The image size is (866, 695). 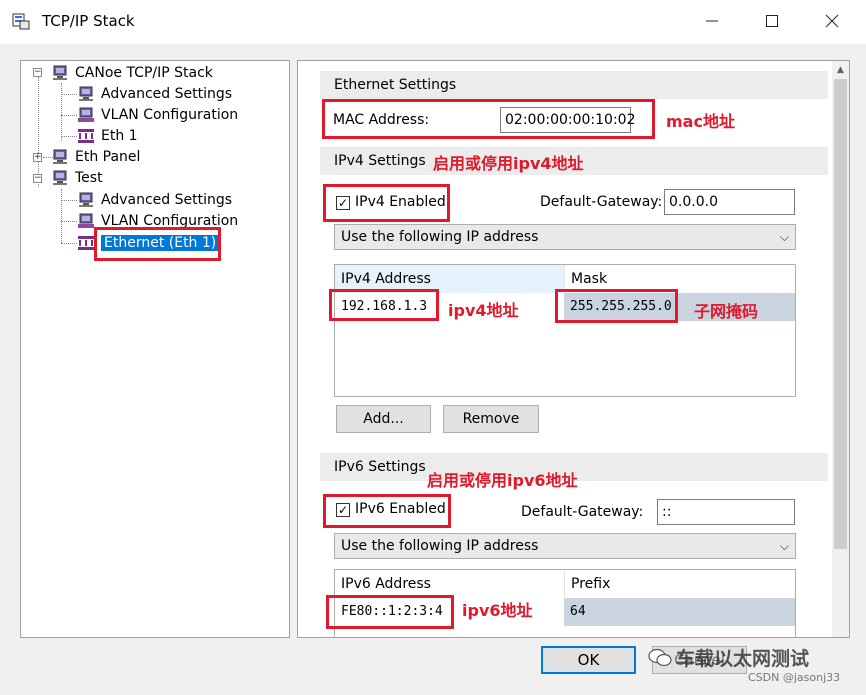 What do you see at coordinates (729, 202) in the screenshot?
I see `ipv4-gateway-field: 0.0.0.0` at bounding box center [729, 202].